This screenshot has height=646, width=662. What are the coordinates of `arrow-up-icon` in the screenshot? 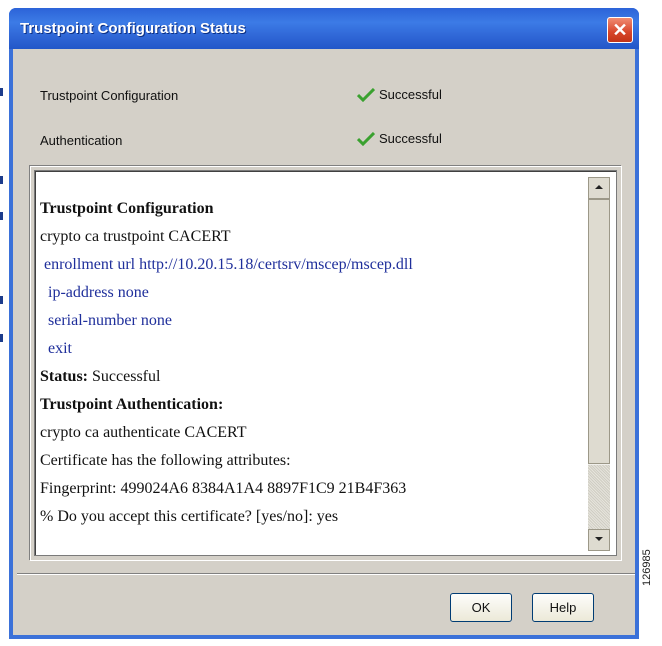 It's located at (599, 187).